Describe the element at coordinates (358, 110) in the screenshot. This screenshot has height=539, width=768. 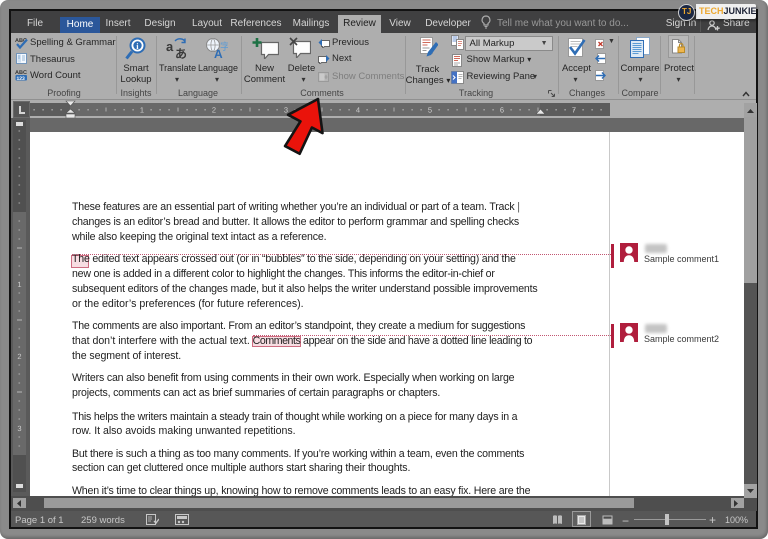
I see `svg-text: 4` at that location.